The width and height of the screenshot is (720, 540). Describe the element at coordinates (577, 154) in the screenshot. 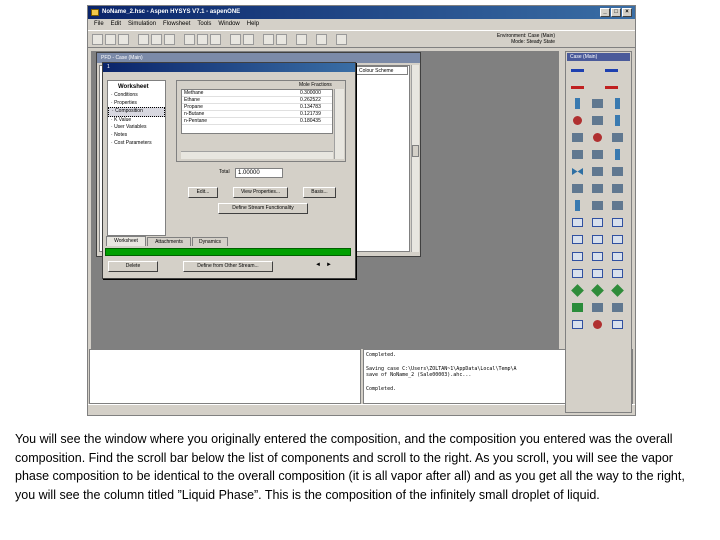

I see `mixer-icon` at that location.